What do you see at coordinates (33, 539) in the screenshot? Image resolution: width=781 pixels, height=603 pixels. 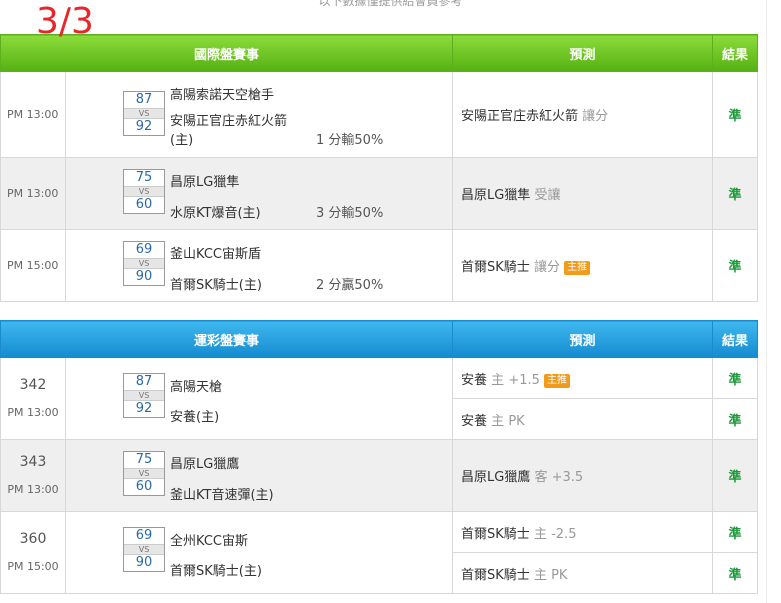 I see `game-number: 360` at bounding box center [33, 539].